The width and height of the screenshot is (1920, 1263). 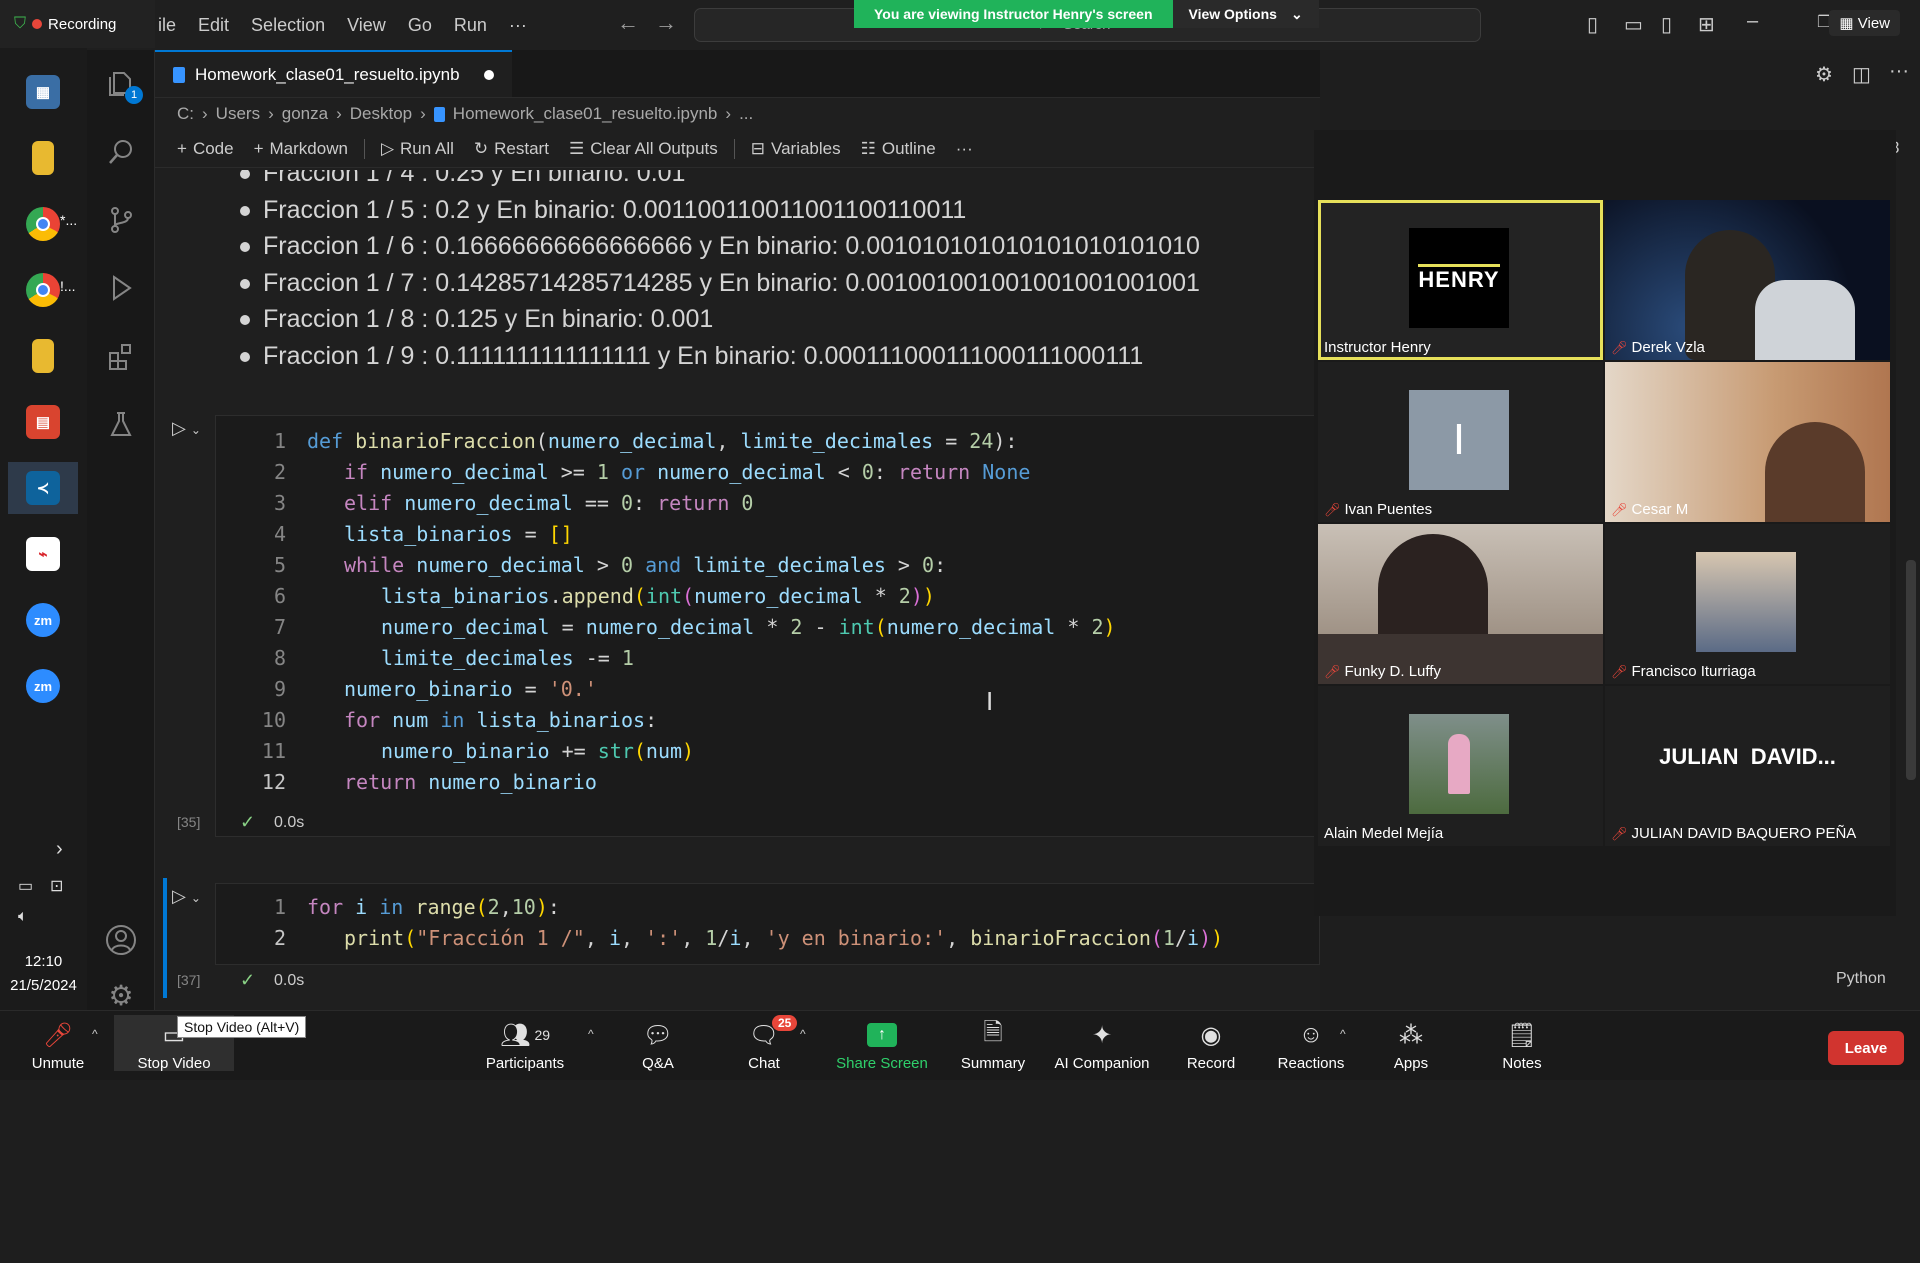 What do you see at coordinates (43, 422) in the screenshot?
I see `taskbar-app-red: ▤` at bounding box center [43, 422].